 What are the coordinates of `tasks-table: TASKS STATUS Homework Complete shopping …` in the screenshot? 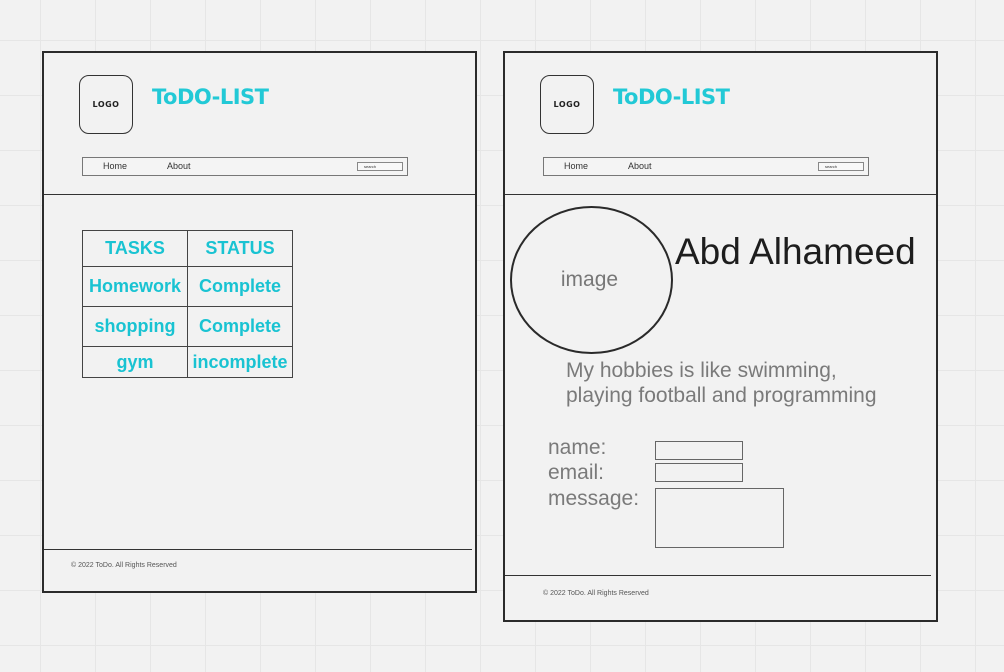 It's located at (187, 304).